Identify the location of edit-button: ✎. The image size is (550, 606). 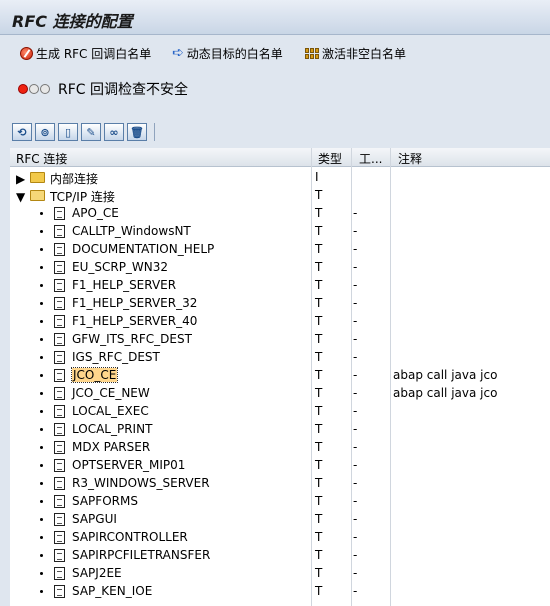
(91, 132).